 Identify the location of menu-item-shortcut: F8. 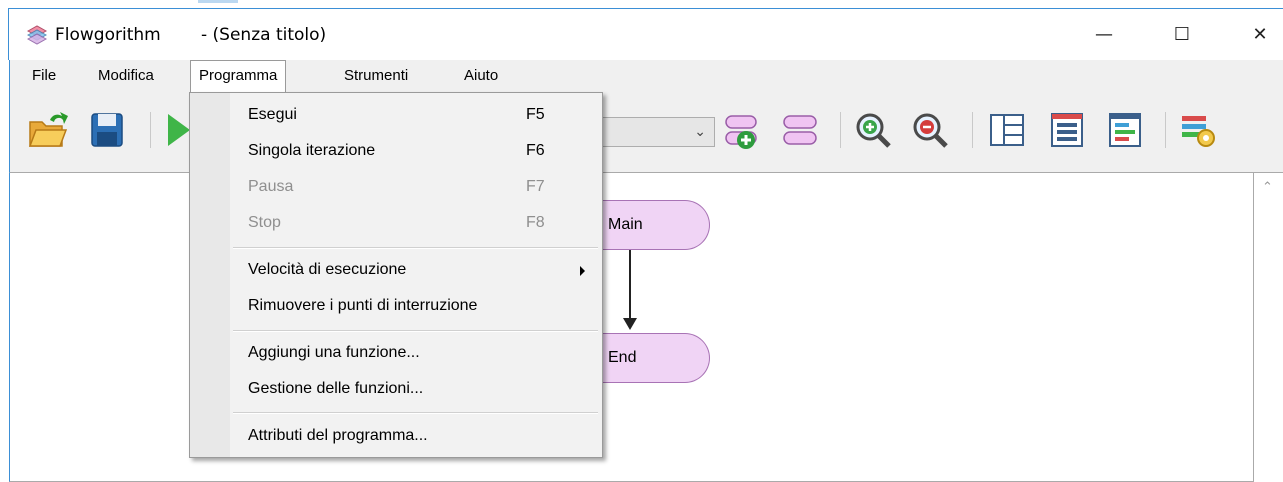
(535, 222).